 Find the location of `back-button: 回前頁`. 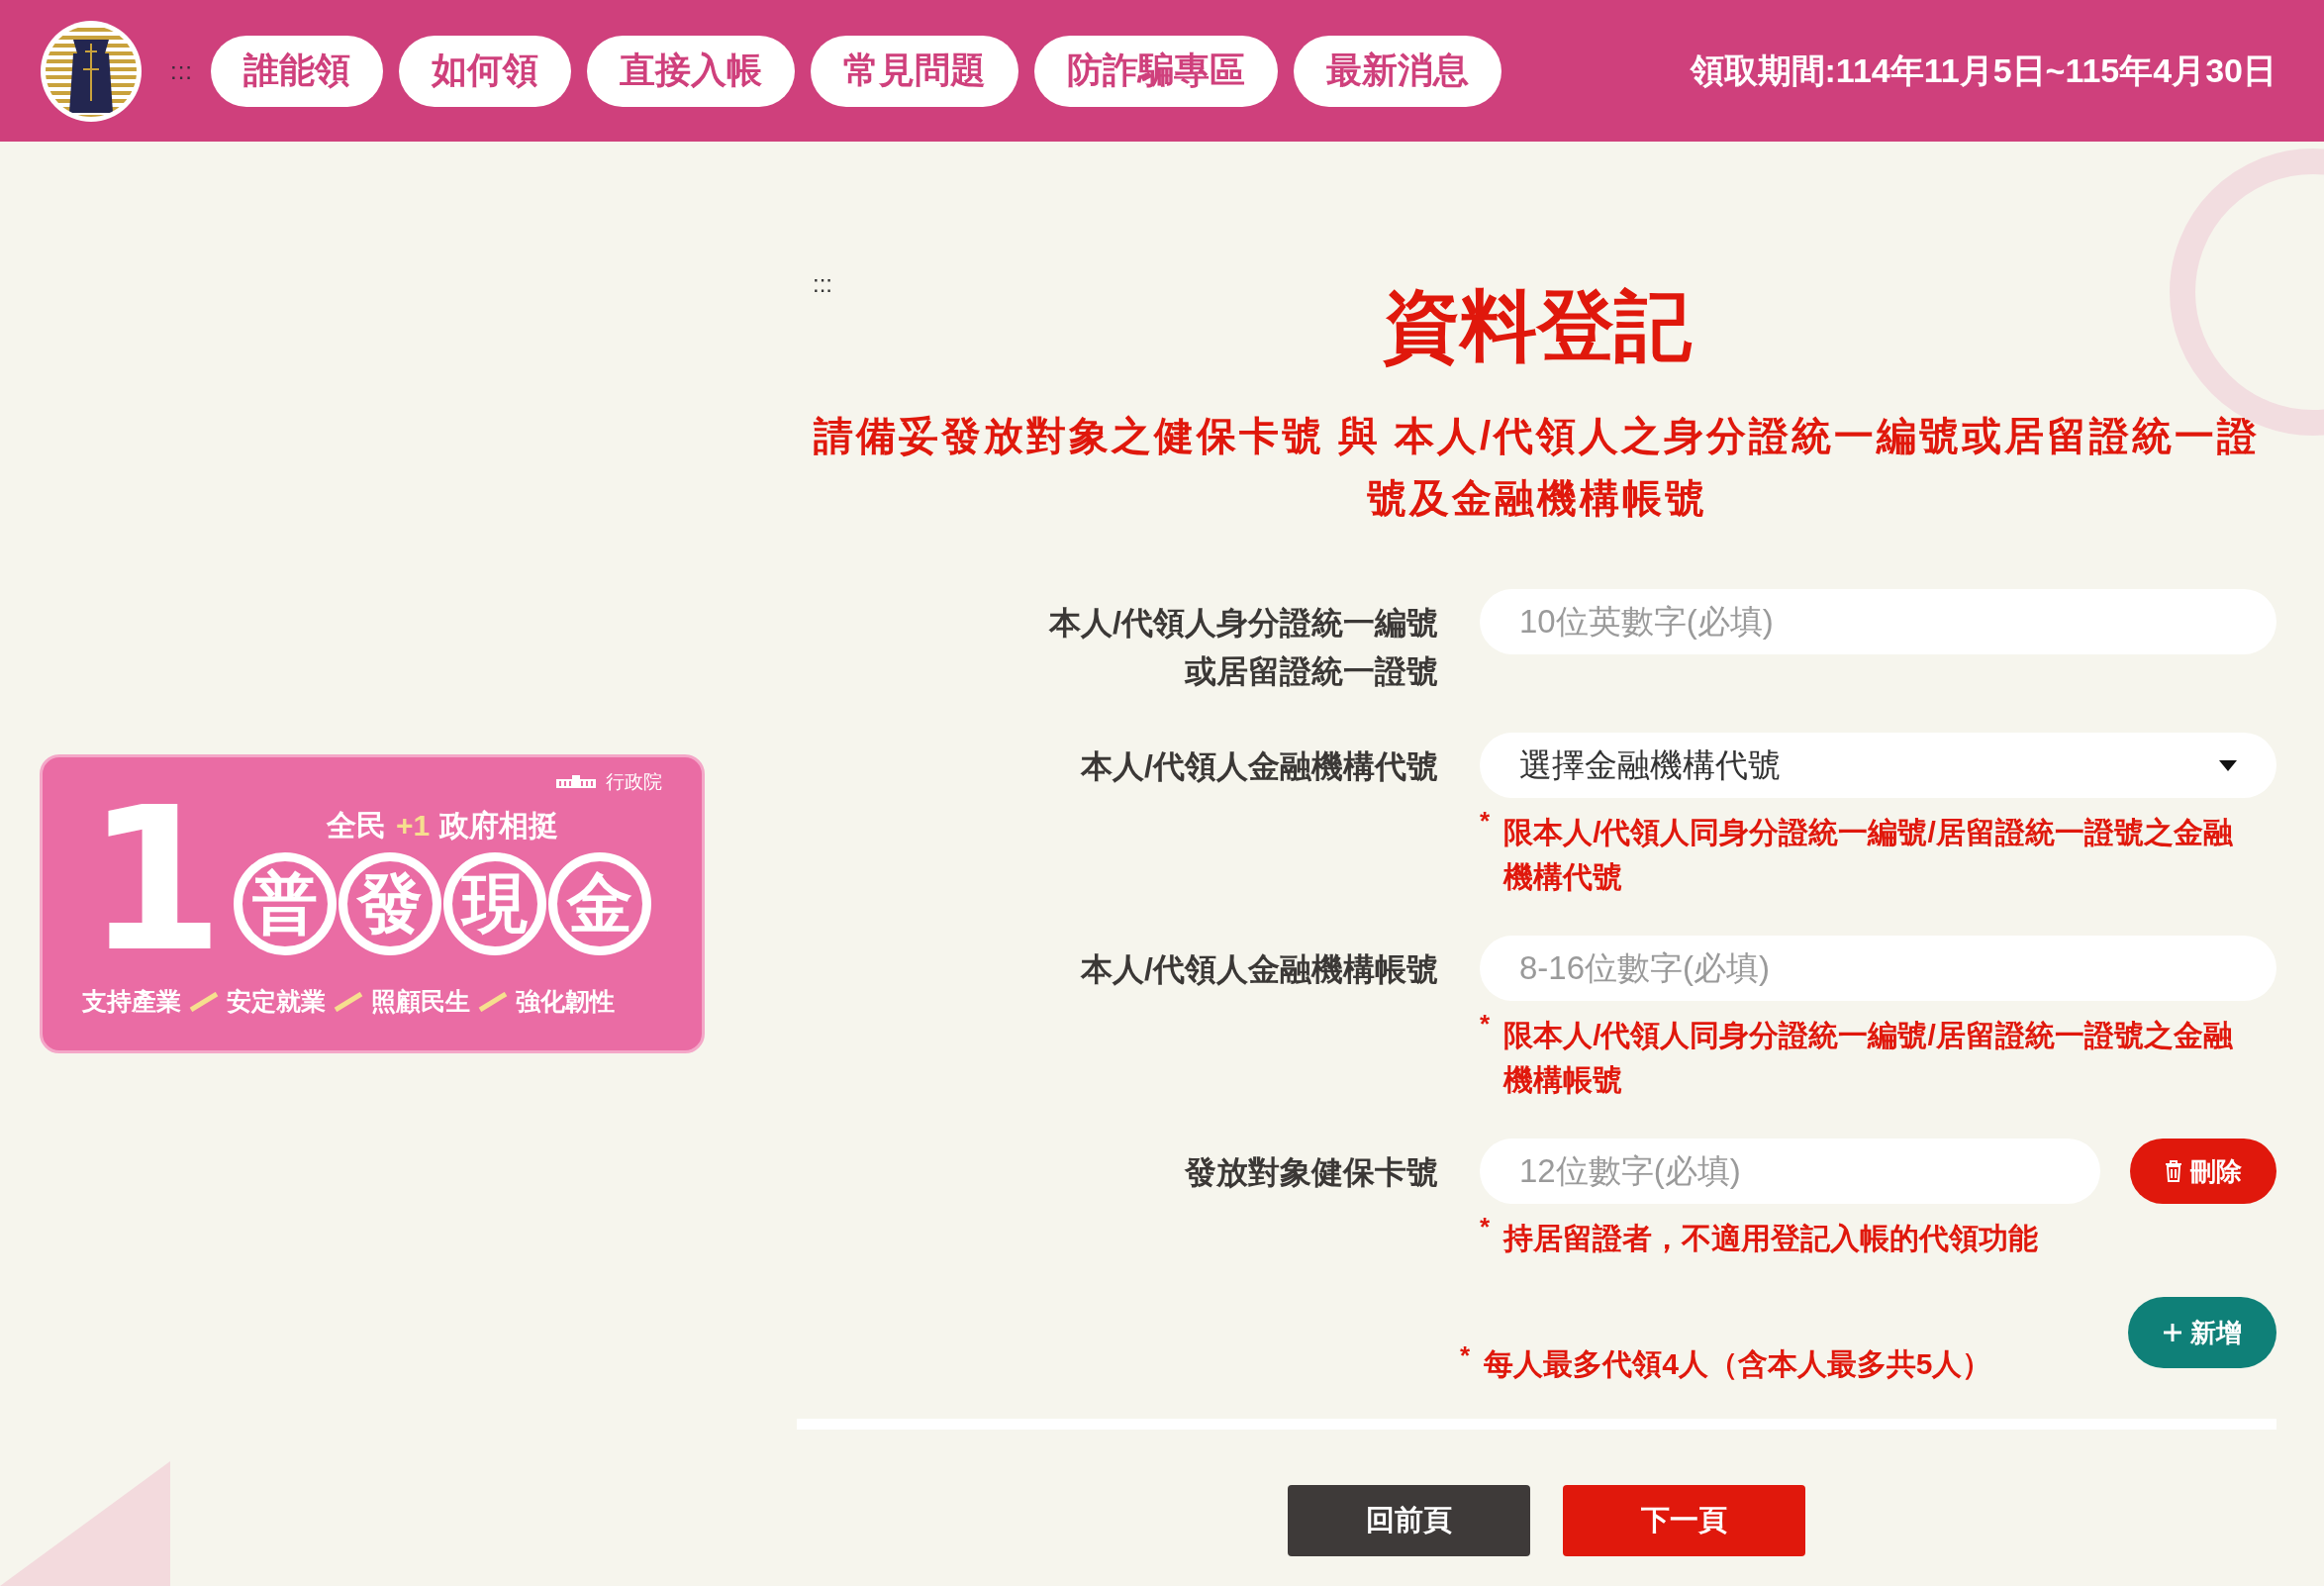

back-button: 回前頁 is located at coordinates (1409, 1520).